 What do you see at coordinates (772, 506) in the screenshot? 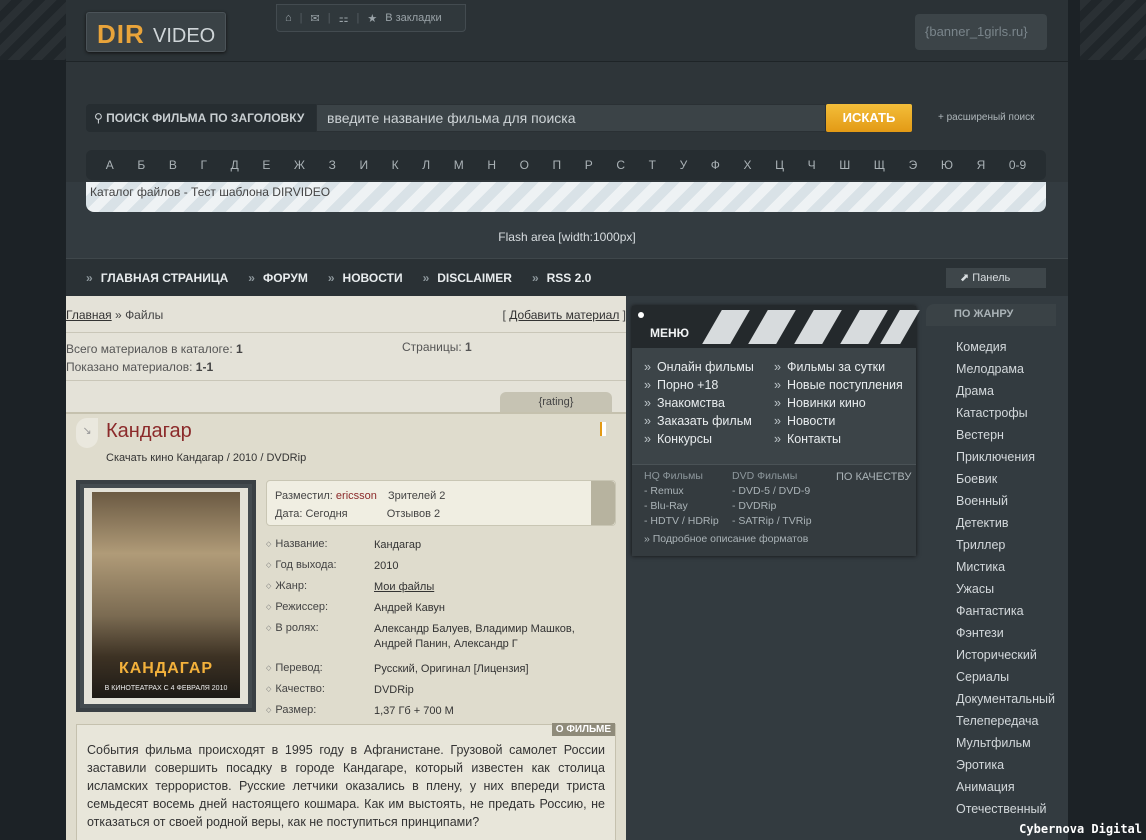
I see `menu-link-dvdrip: - DVDRip` at bounding box center [772, 506].